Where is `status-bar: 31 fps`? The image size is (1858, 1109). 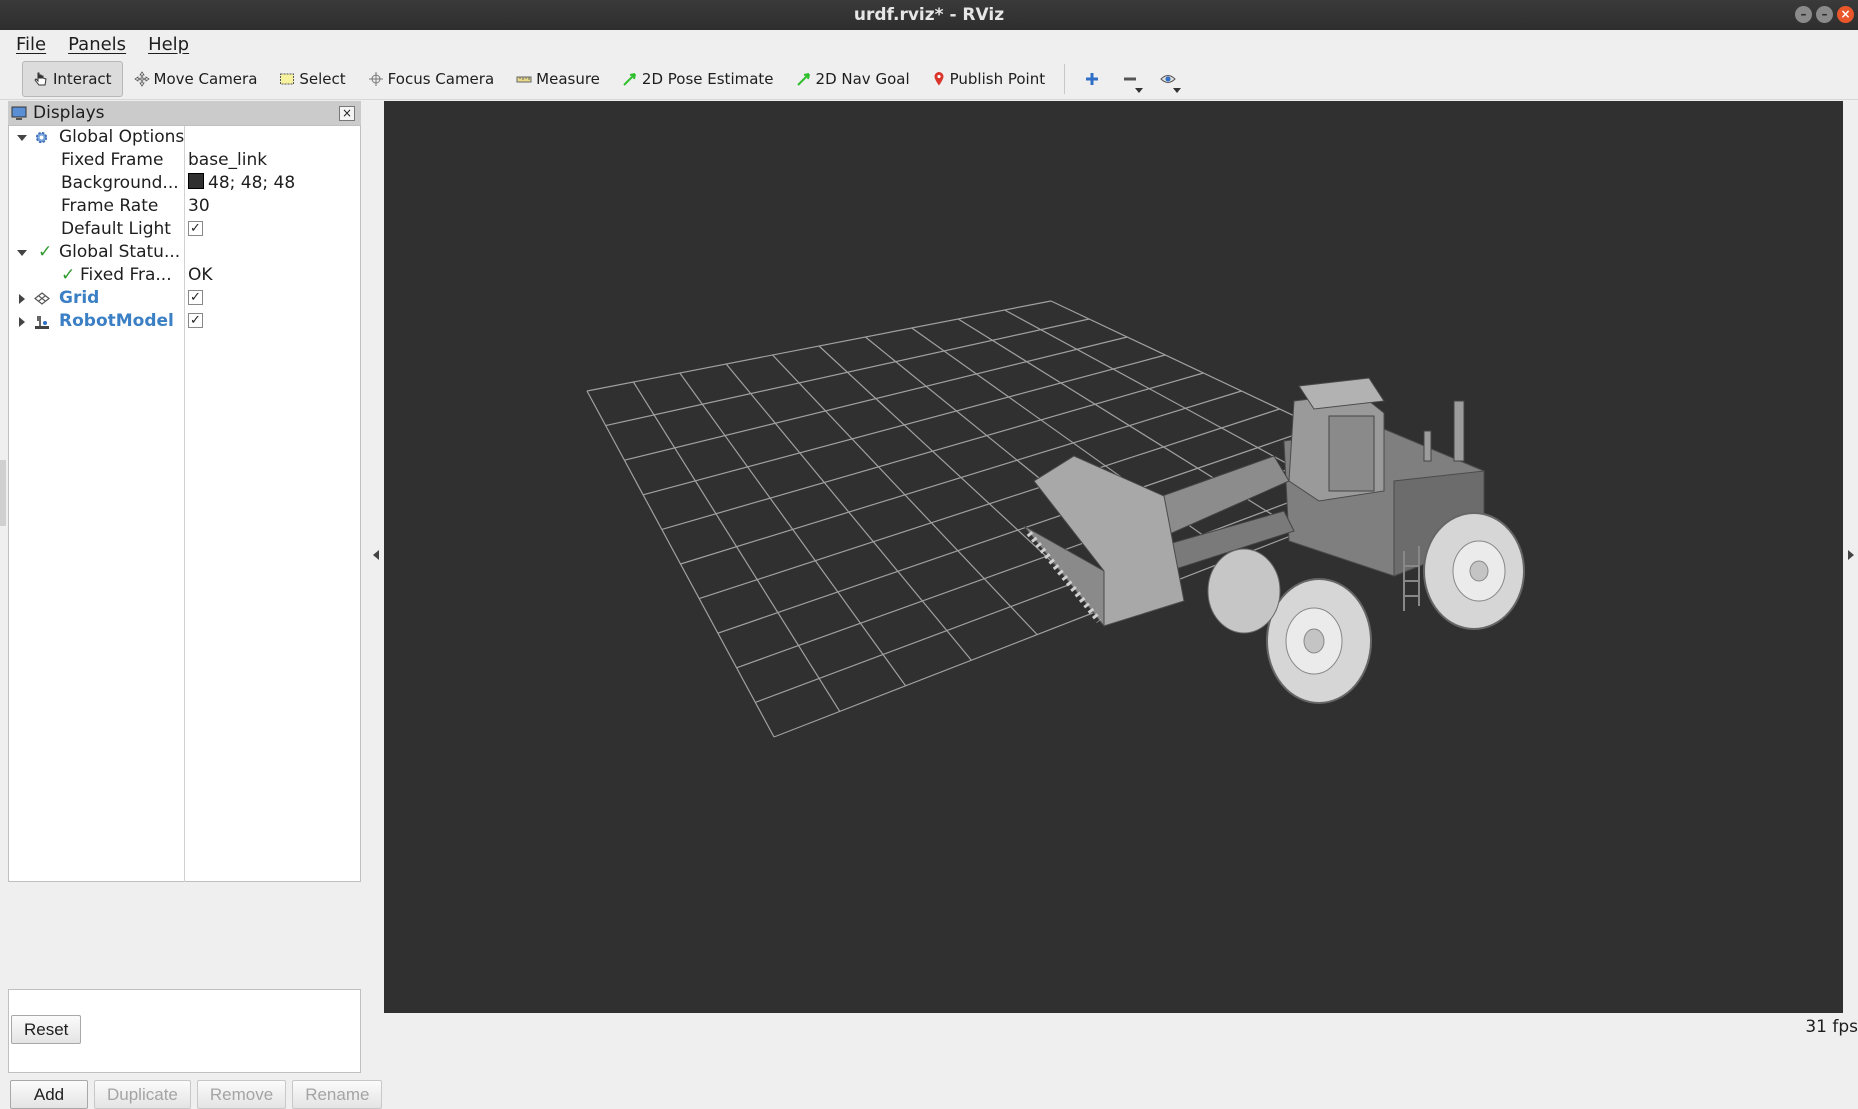 status-bar: 31 fps is located at coordinates (929, 1029).